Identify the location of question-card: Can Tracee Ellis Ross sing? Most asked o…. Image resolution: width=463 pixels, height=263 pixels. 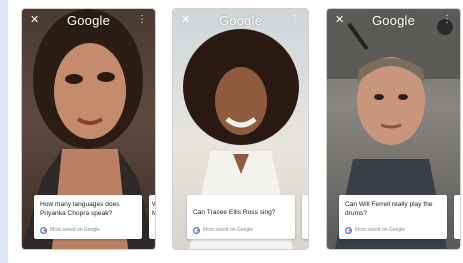
(241, 217).